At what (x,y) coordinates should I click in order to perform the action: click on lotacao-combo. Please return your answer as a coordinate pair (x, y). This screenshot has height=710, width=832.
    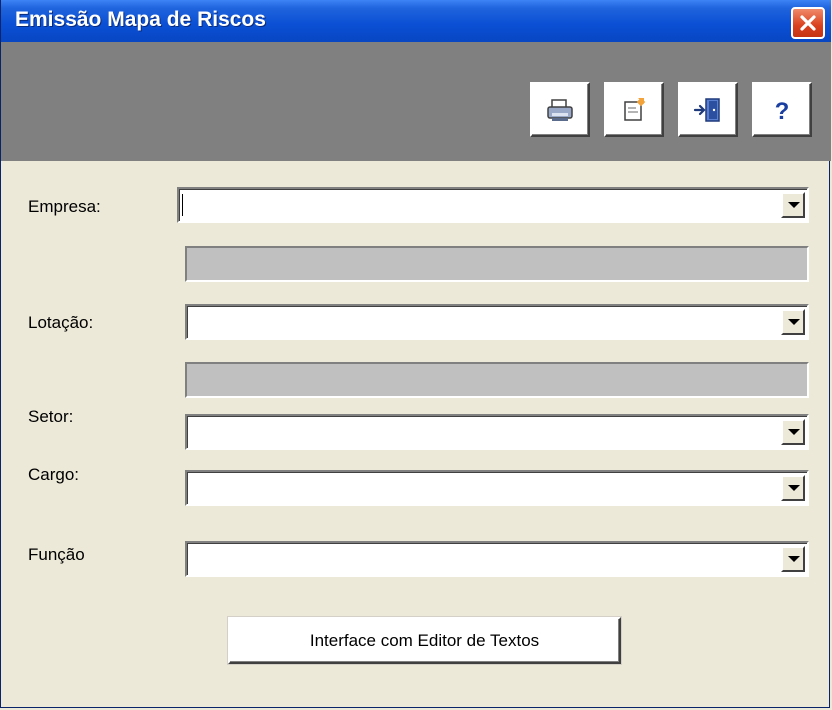
    Looking at the image, I should click on (497, 322).